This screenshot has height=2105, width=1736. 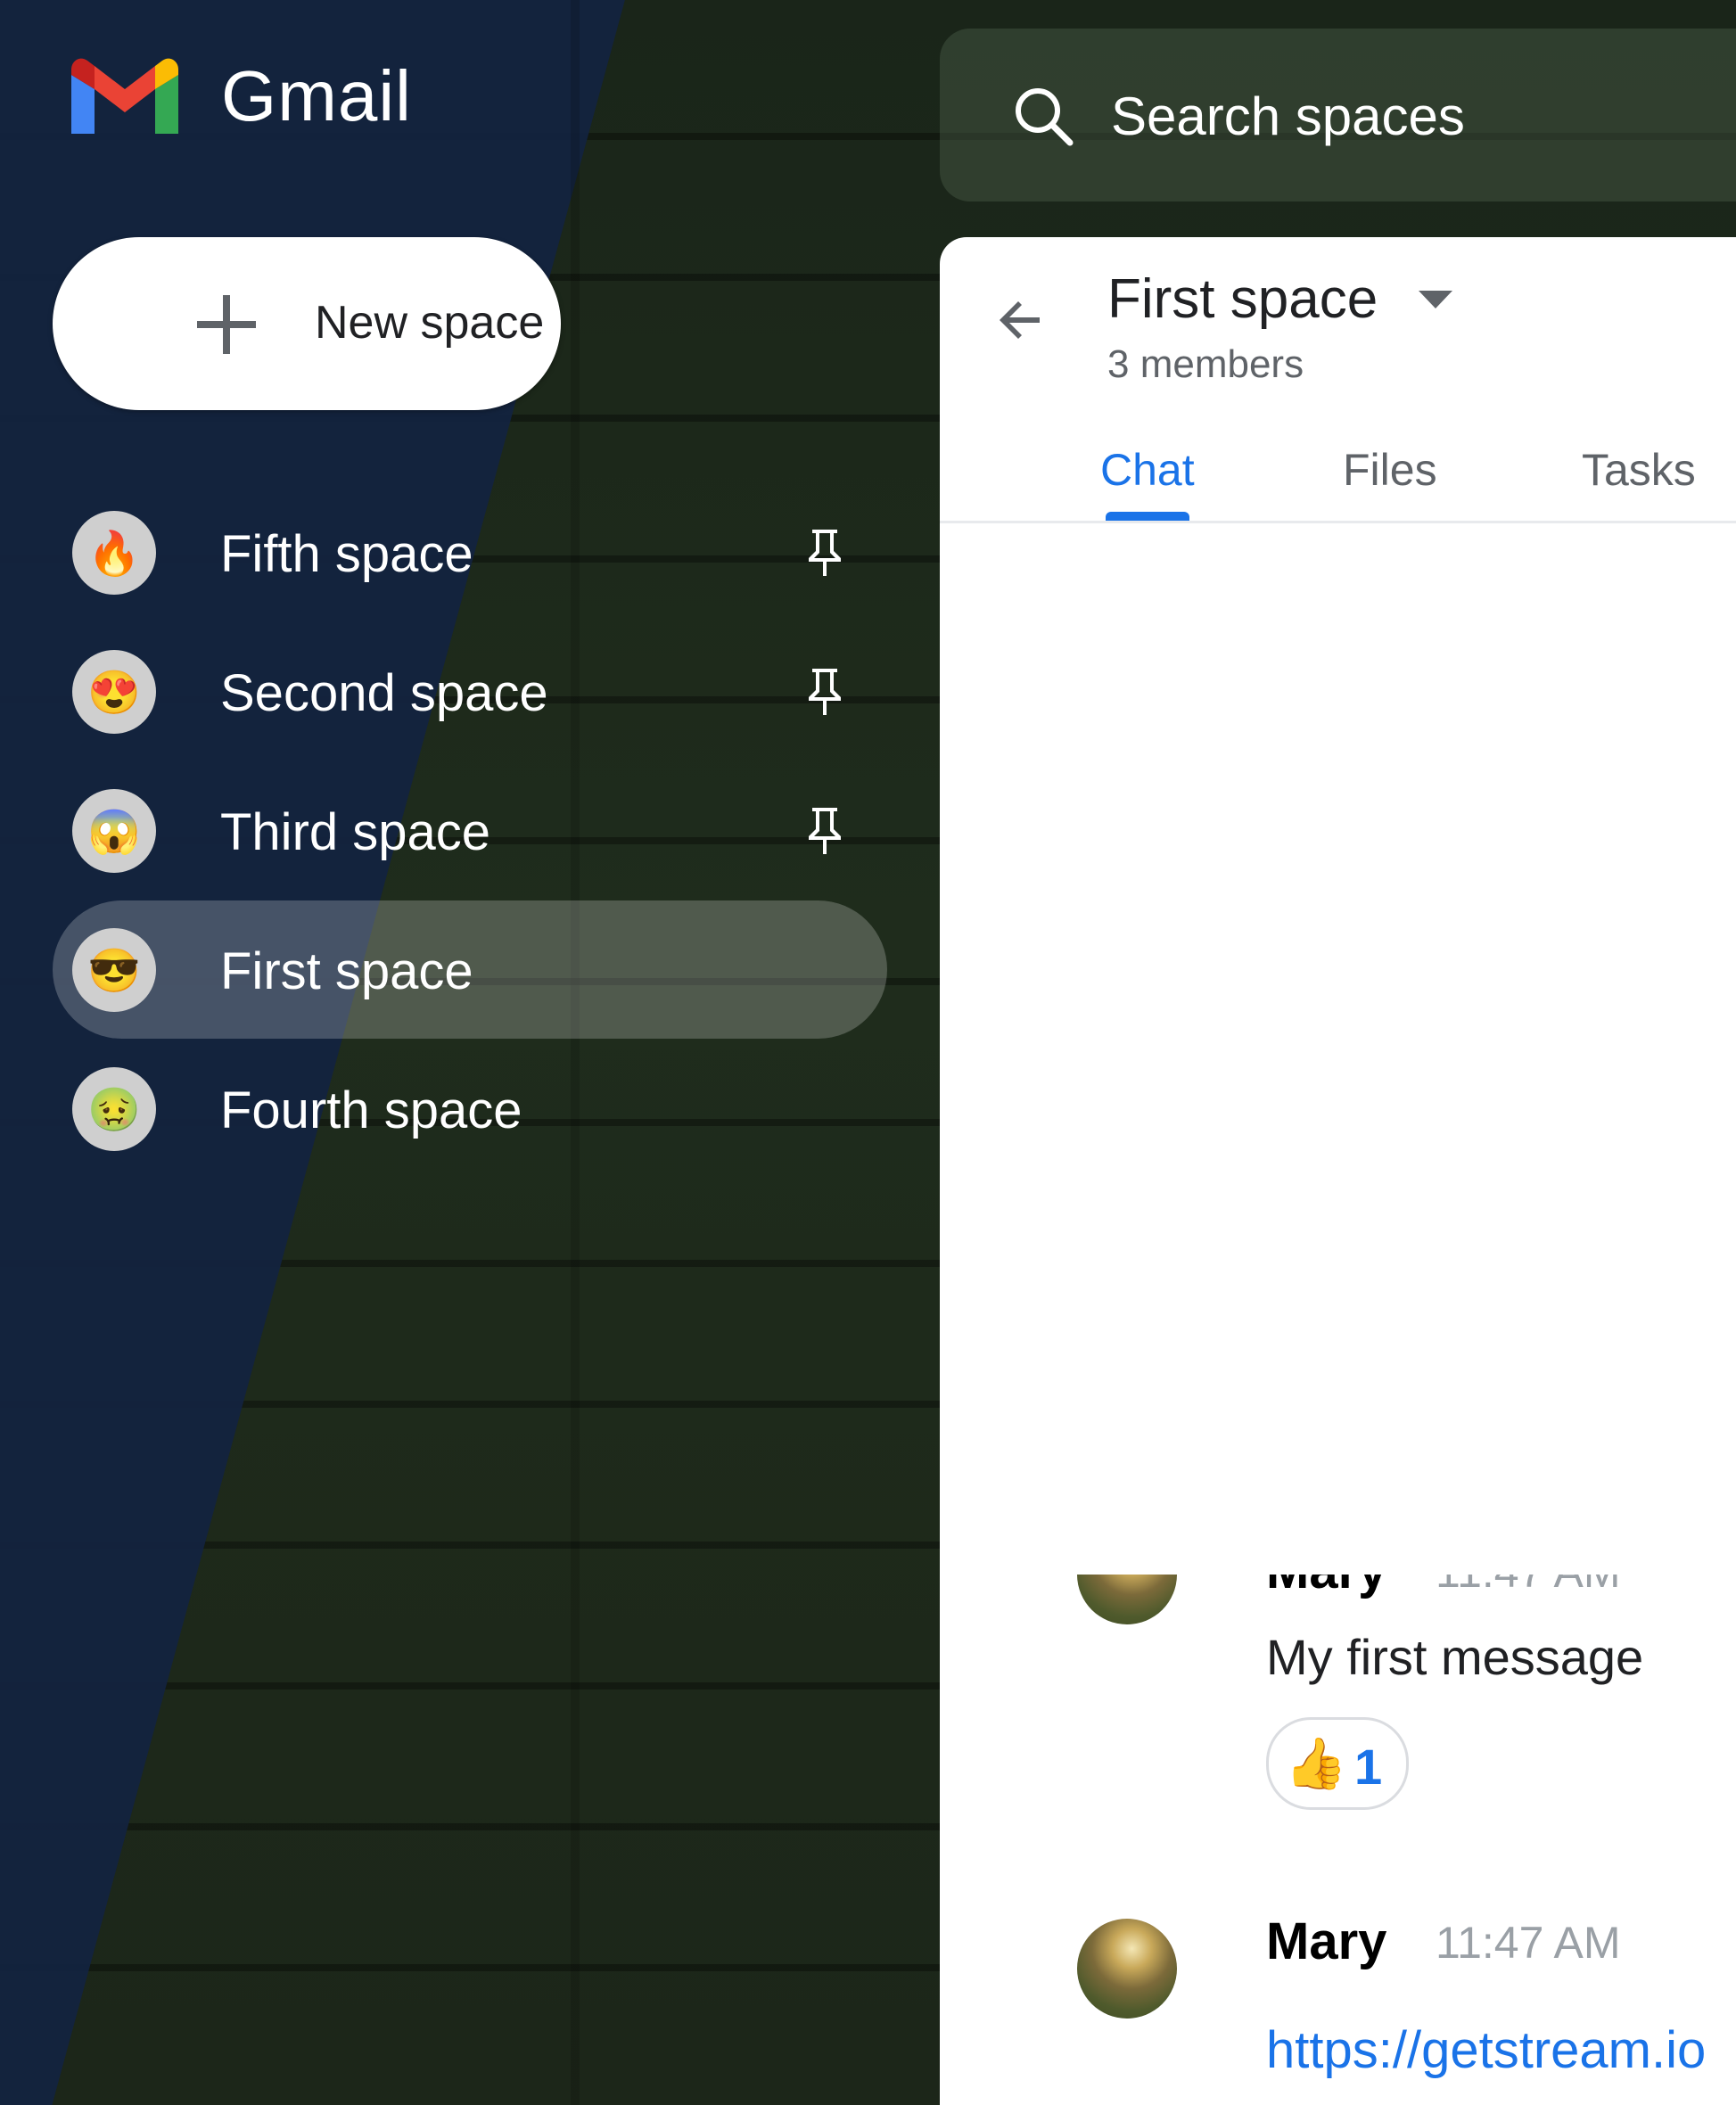 I want to click on space-title: First space, so click(x=1243, y=299).